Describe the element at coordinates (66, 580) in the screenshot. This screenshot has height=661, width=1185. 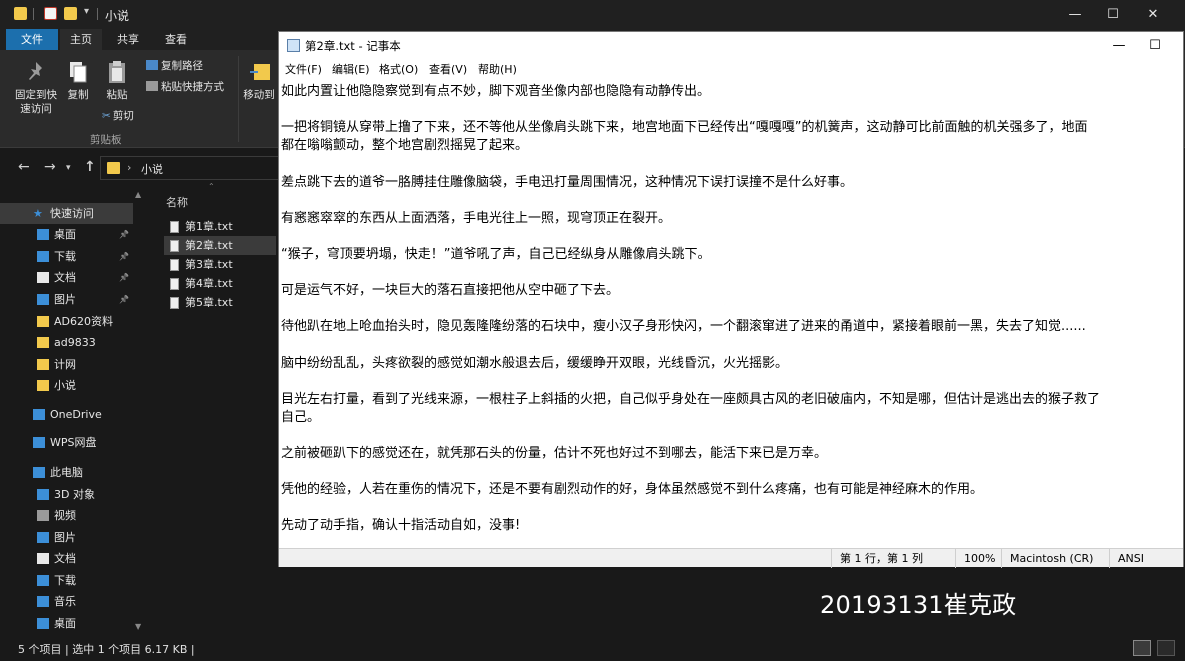
I see `sidebar-item: 下载` at that location.